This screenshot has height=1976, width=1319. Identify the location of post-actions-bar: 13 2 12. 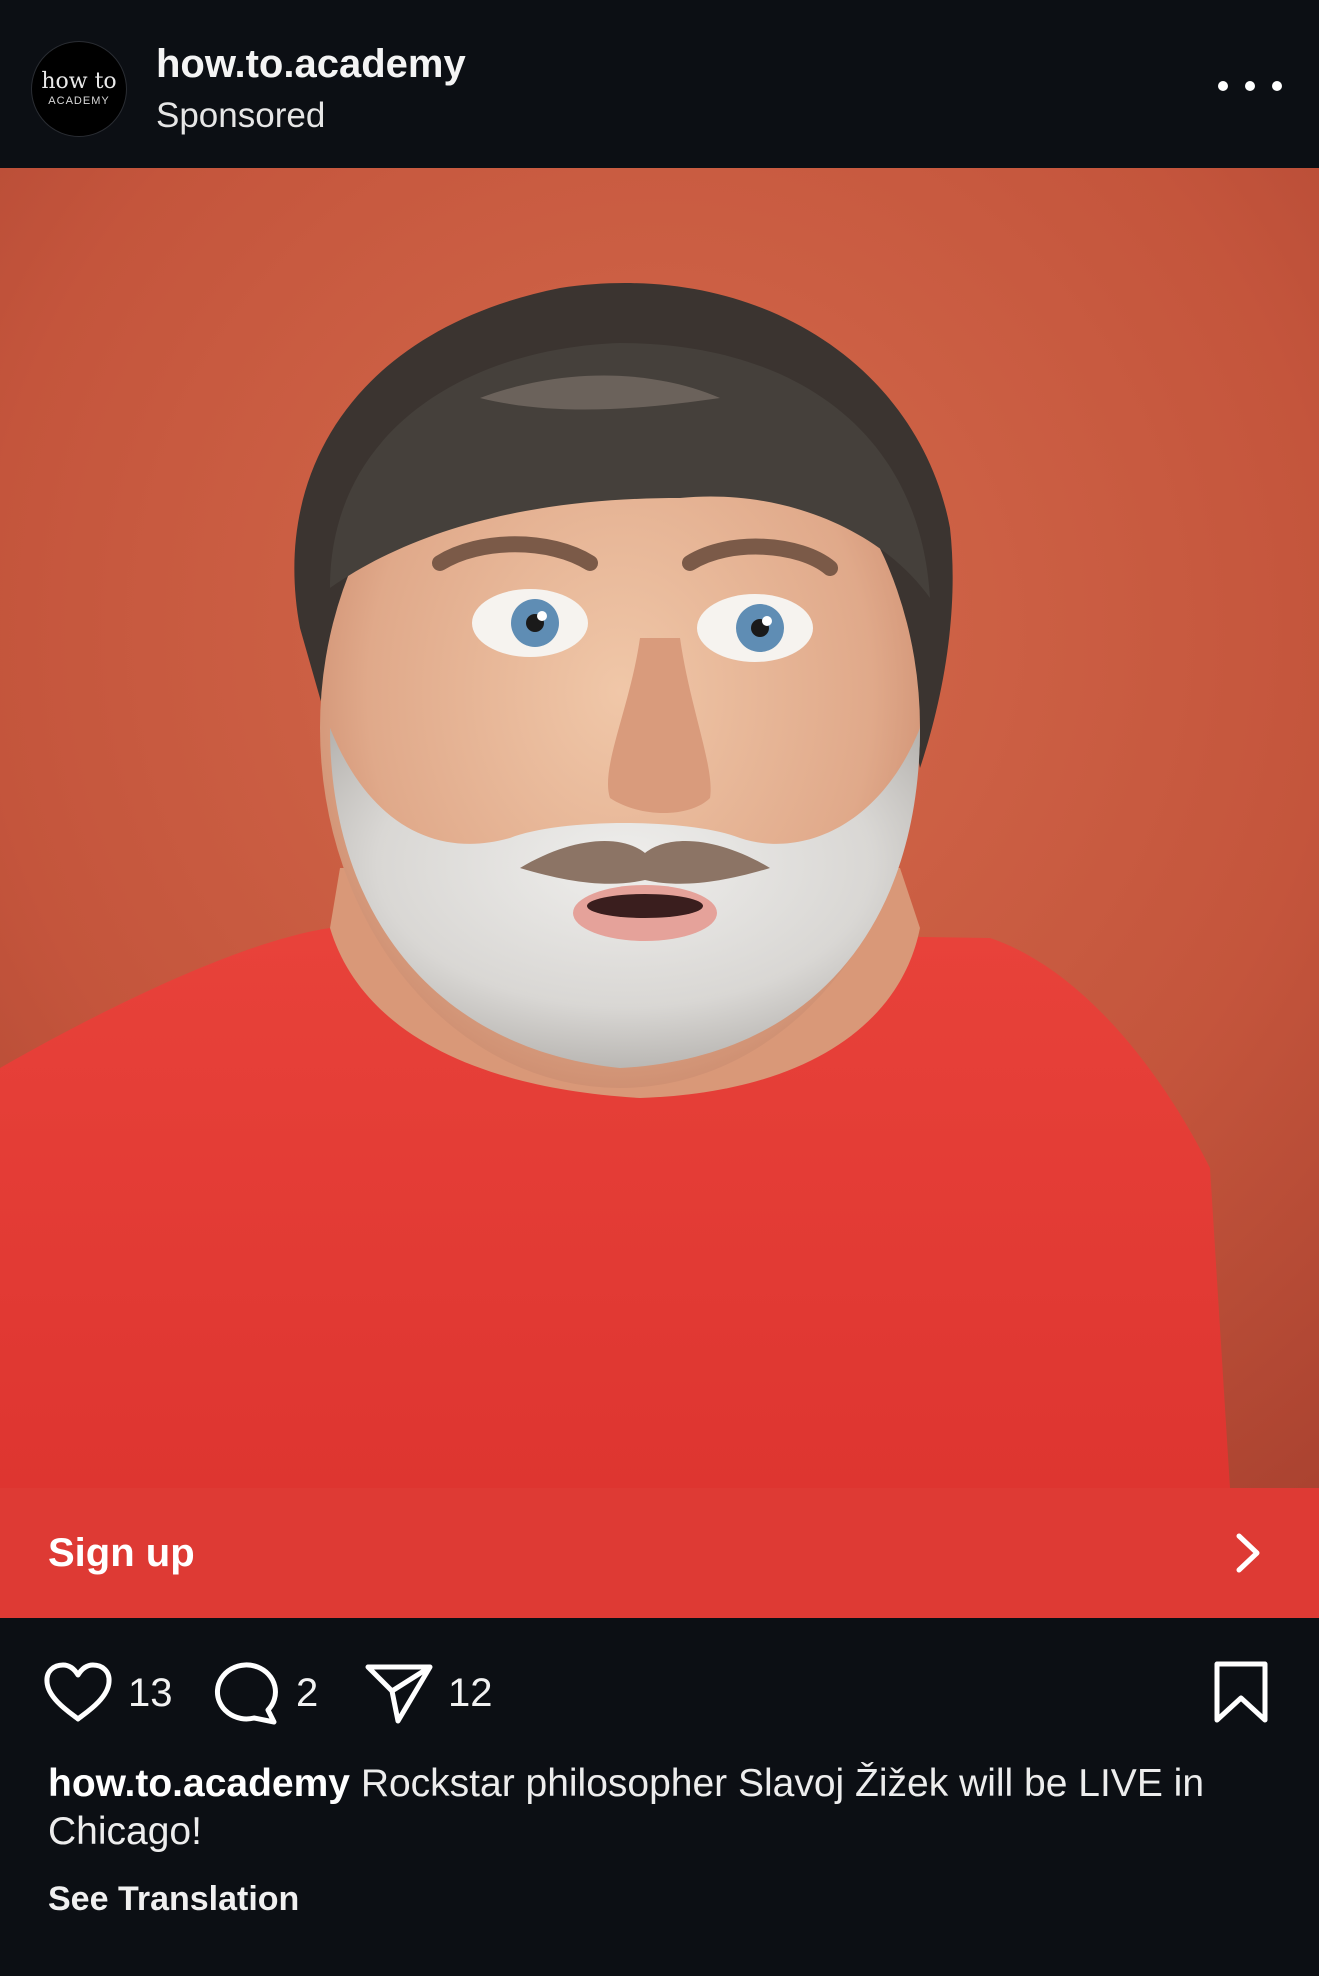
(659, 1692).